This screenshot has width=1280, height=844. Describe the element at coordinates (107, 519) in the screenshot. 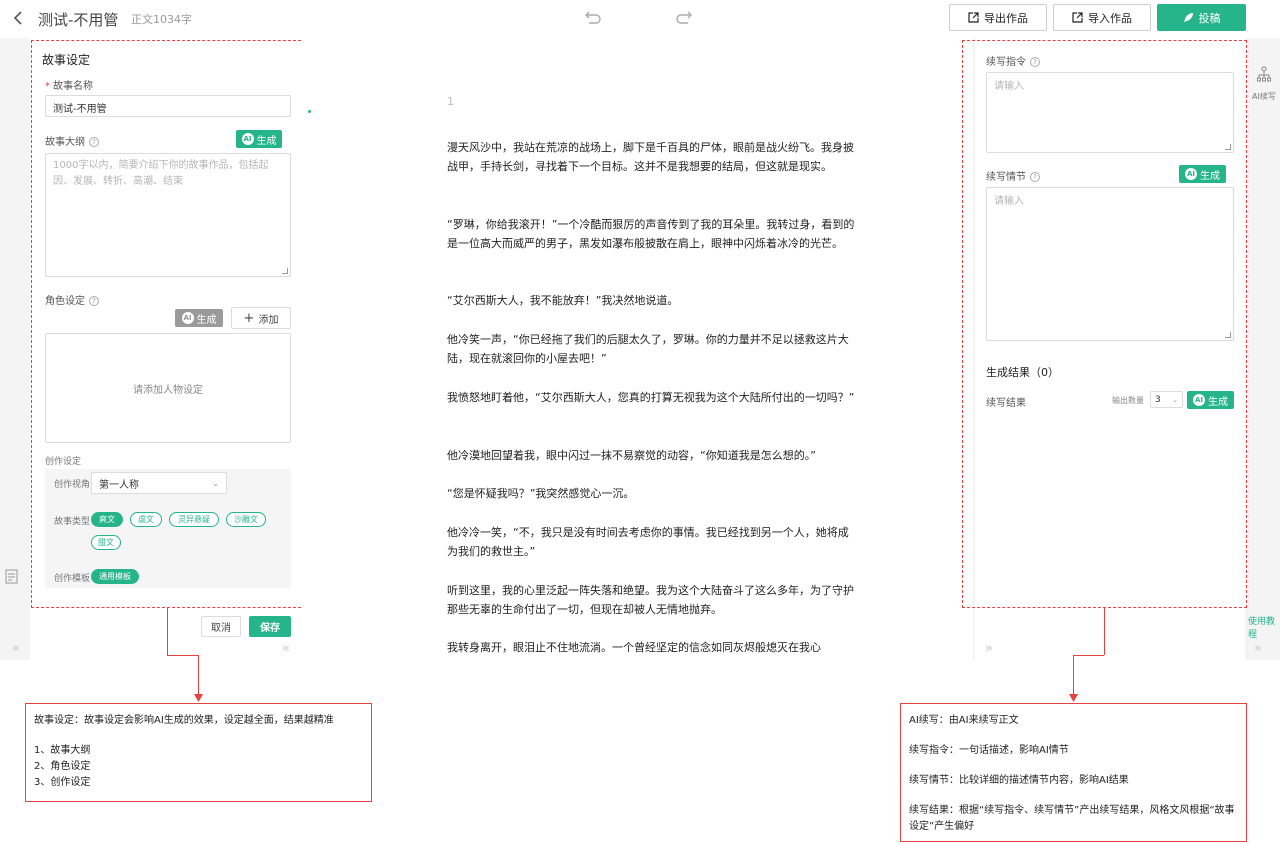

I see `tag-type-1: 爽文` at that location.